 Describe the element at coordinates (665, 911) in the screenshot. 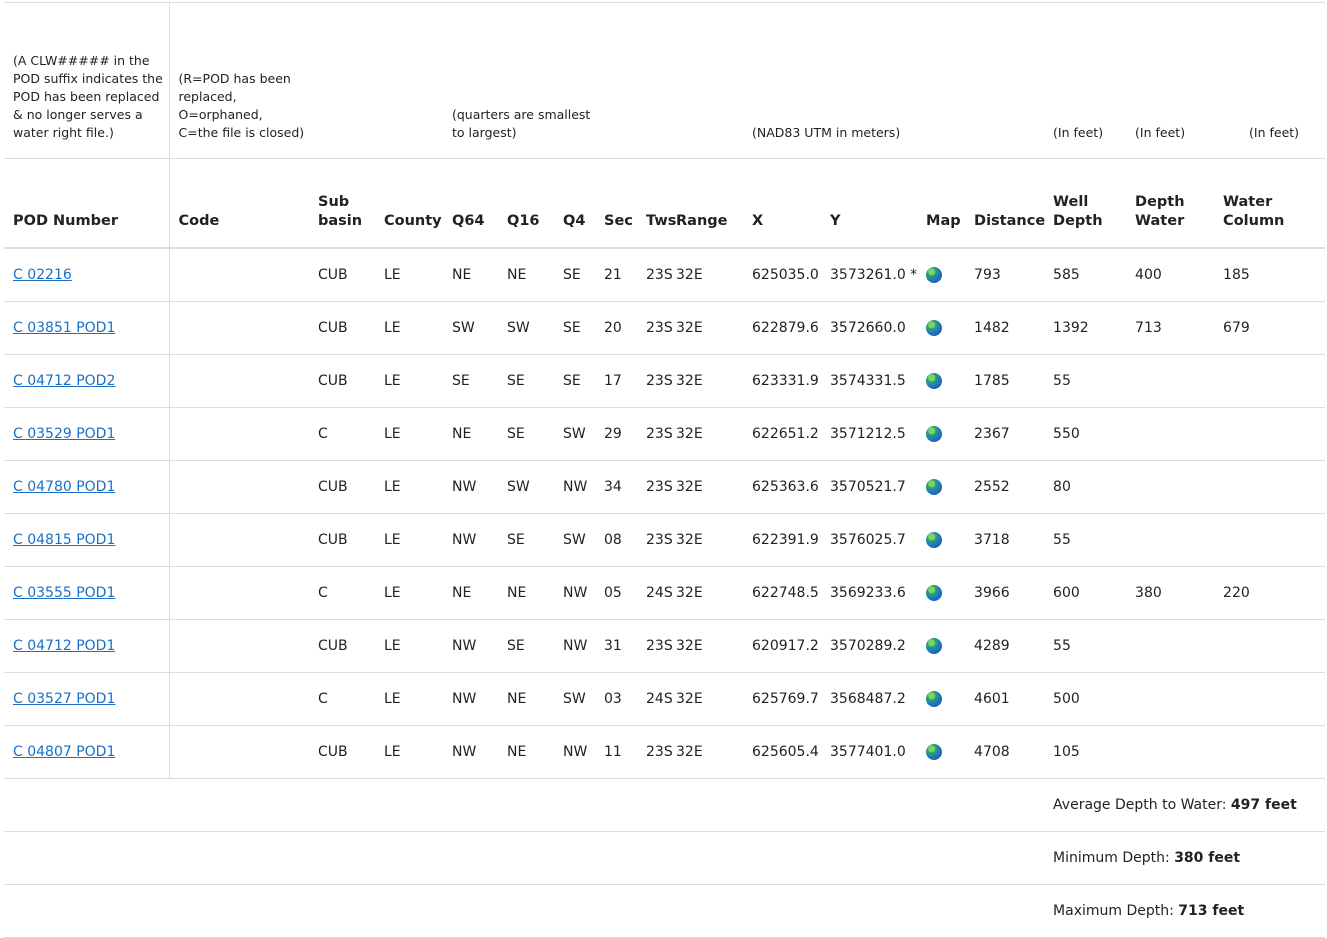

I see `summary-row-maximum: Maximum Depth: 713 feet` at that location.